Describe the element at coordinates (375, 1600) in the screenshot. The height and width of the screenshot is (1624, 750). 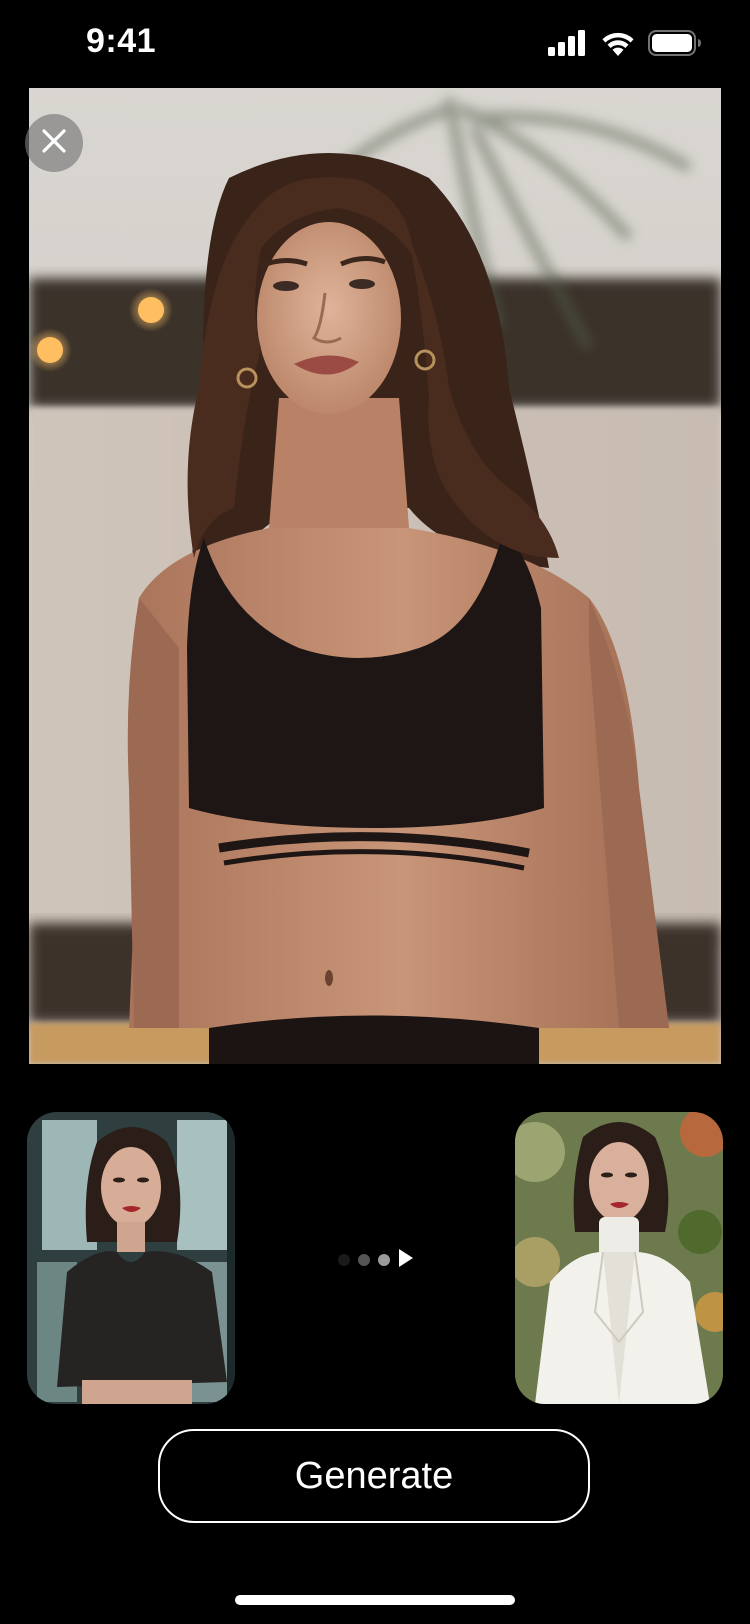
I see `home-indicator` at that location.